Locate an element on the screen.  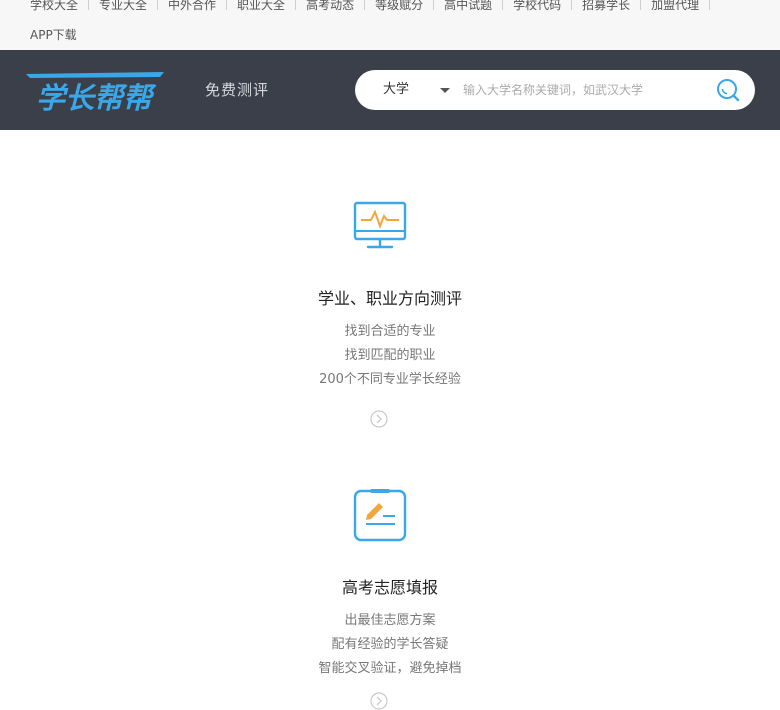
feature-line: 出最佳志愿方案 is located at coordinates (390, 620).